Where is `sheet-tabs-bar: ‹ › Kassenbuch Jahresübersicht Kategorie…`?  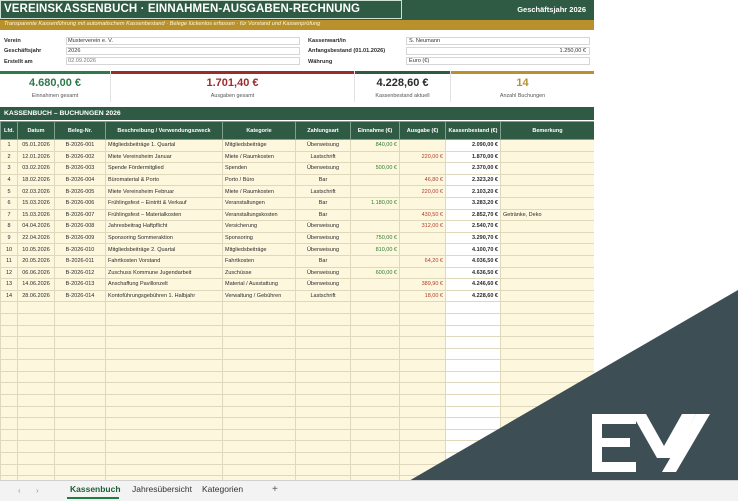 sheet-tabs-bar: ‹ › Kassenbuch Jahresübersicht Kategorie… is located at coordinates (369, 490).